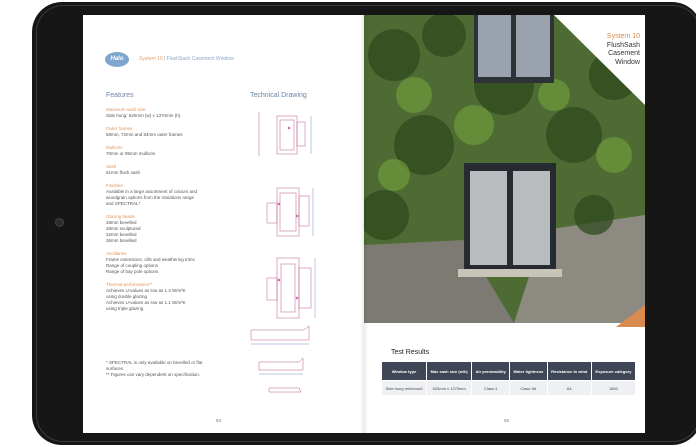 The width and height of the screenshot is (696, 447). Describe the element at coordinates (623, 36) in the screenshot. I see `title-system: System 10` at that location.